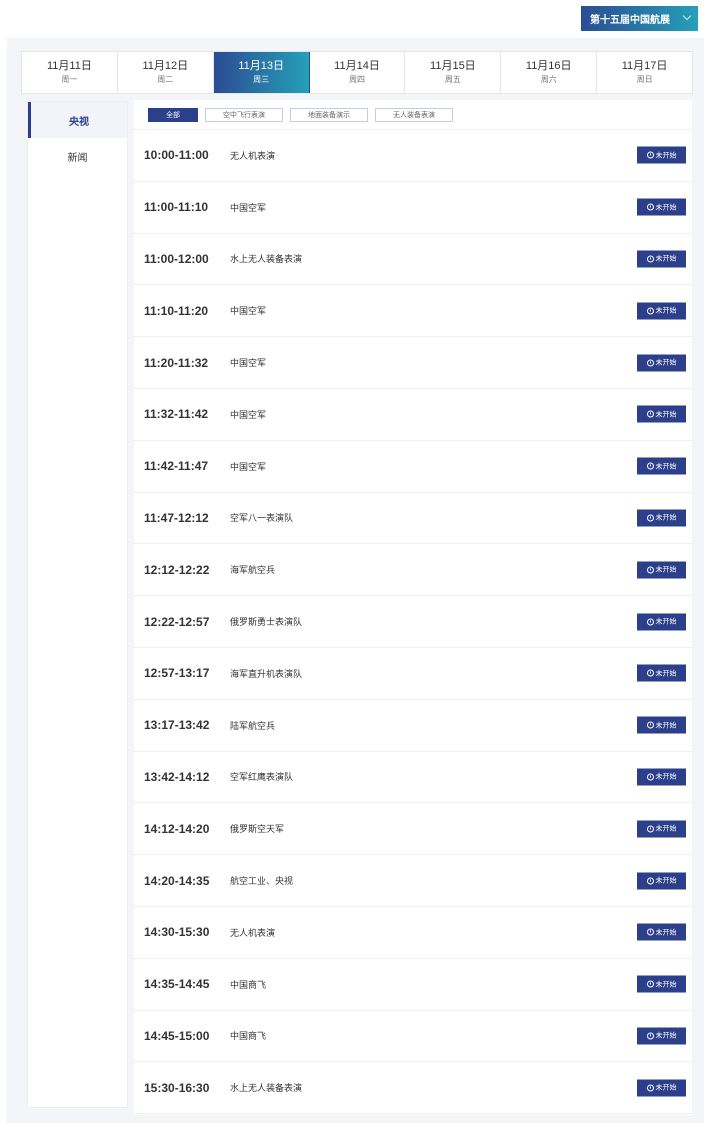 The height and width of the screenshot is (1123, 720). What do you see at coordinates (413, 881) in the screenshot?
I see `table-row: 14:20-14:35 航空工业、央视 未开始` at bounding box center [413, 881].